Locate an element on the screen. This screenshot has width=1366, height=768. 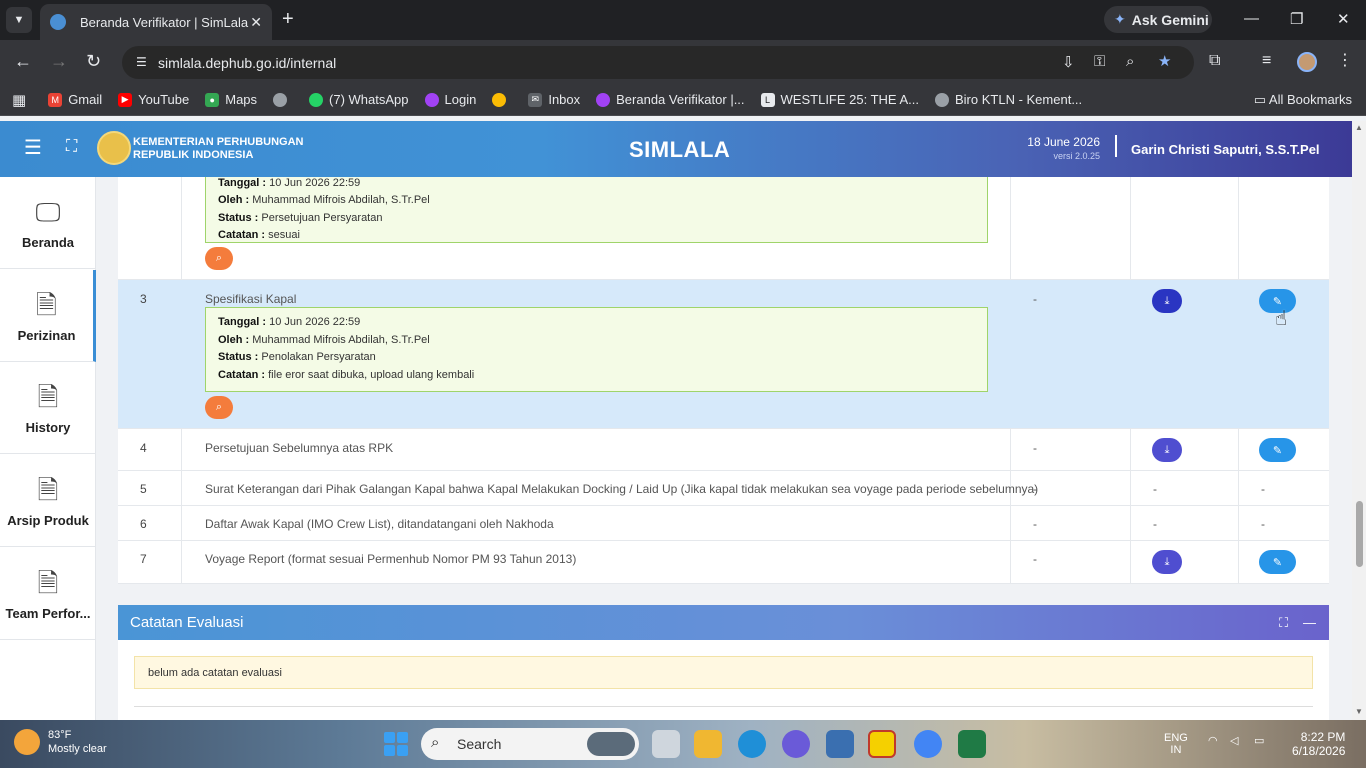
letterboxd-icon: L is located at coordinates (767, 99).